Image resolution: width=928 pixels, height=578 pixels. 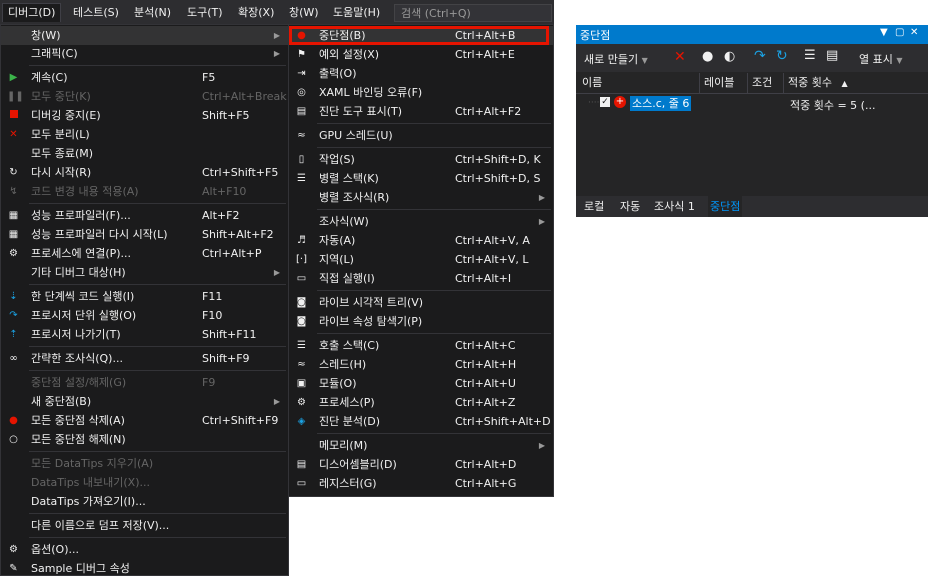 I want to click on breakpoints-column-header: 이름 레이블 조건 적중 횟수 ▲, so click(x=752, y=83).